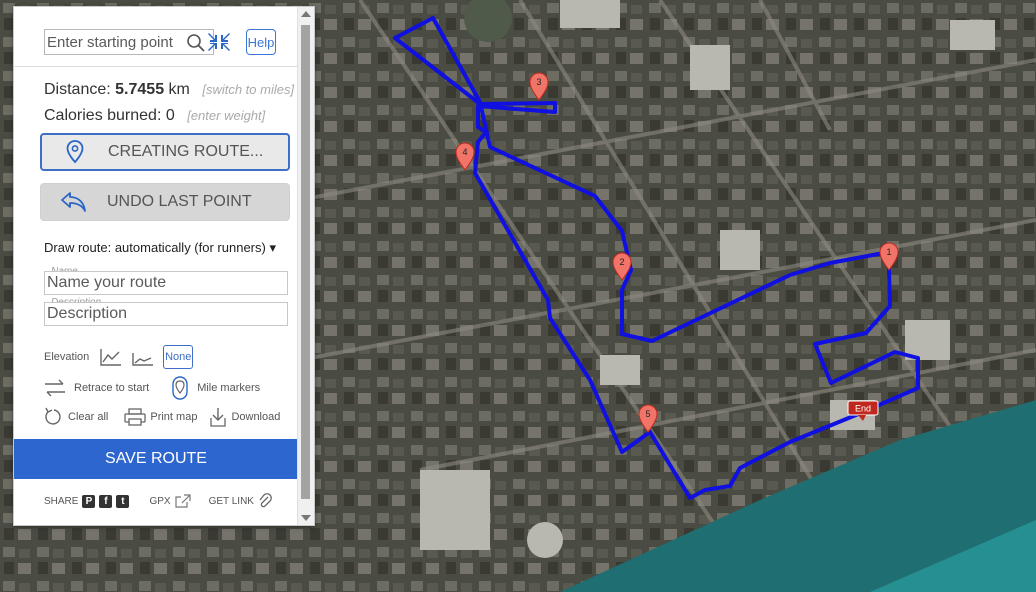 The image size is (1036, 592). What do you see at coordinates (166, 314) in the screenshot?
I see `description-input` at bounding box center [166, 314].